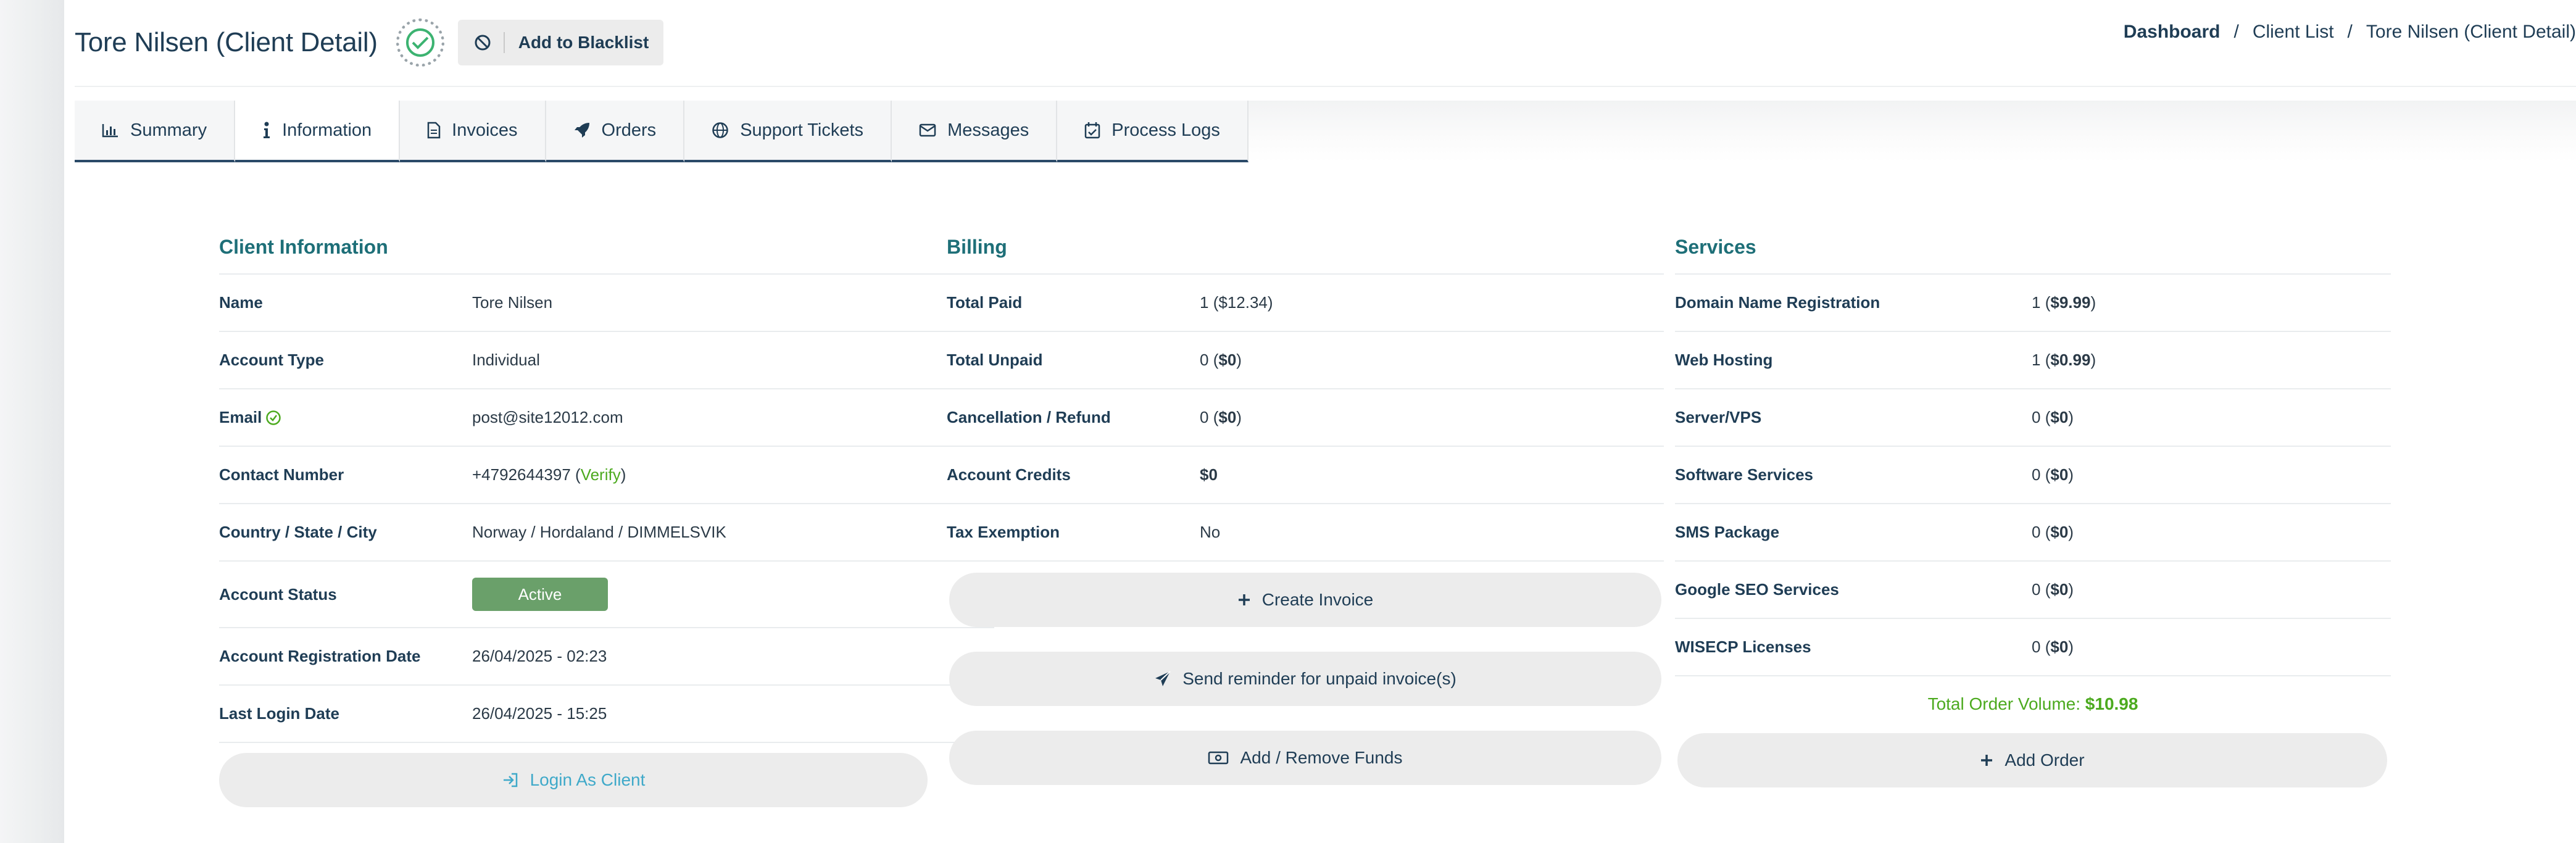 This screenshot has height=843, width=2576. I want to click on send-reminder-button: Send reminder for unpaid invoice(s), so click(1305, 679).